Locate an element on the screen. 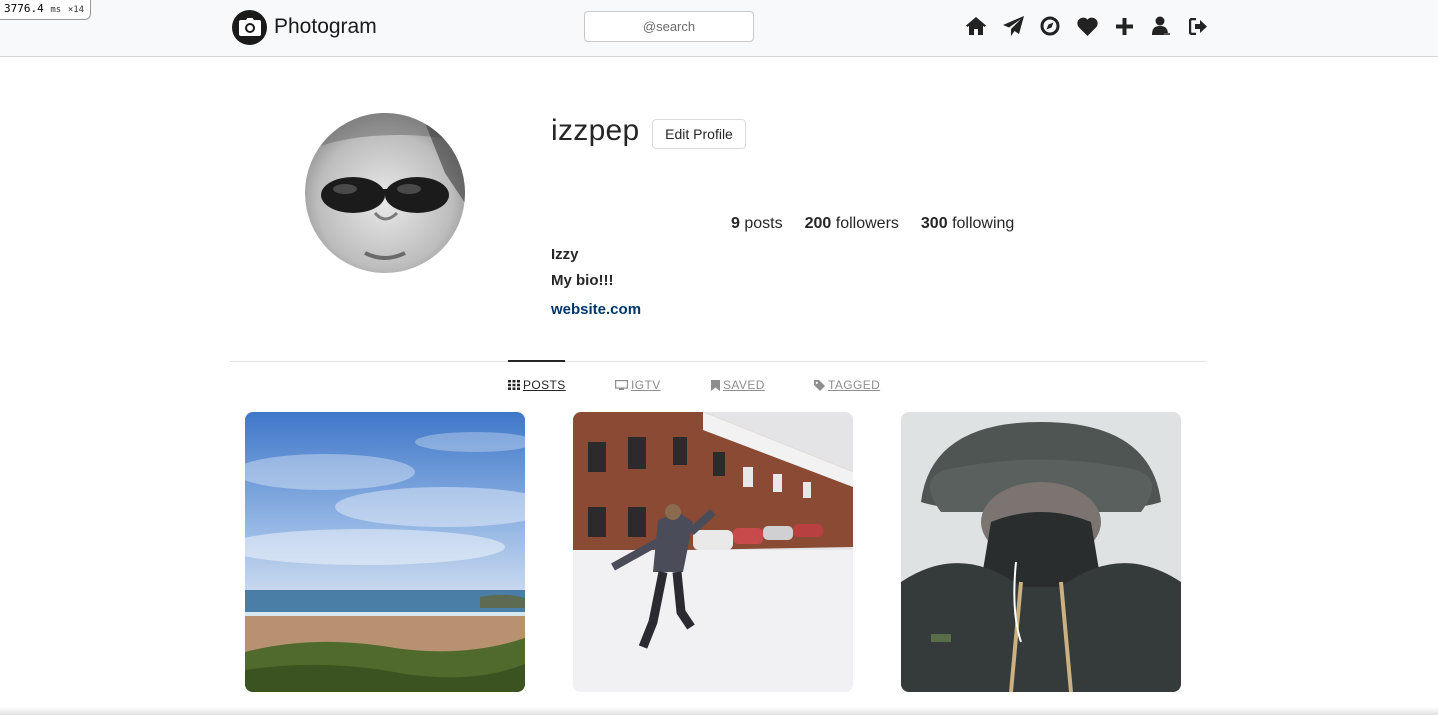 The height and width of the screenshot is (715, 1438). tab-tagged: TAGGED is located at coordinates (847, 385).